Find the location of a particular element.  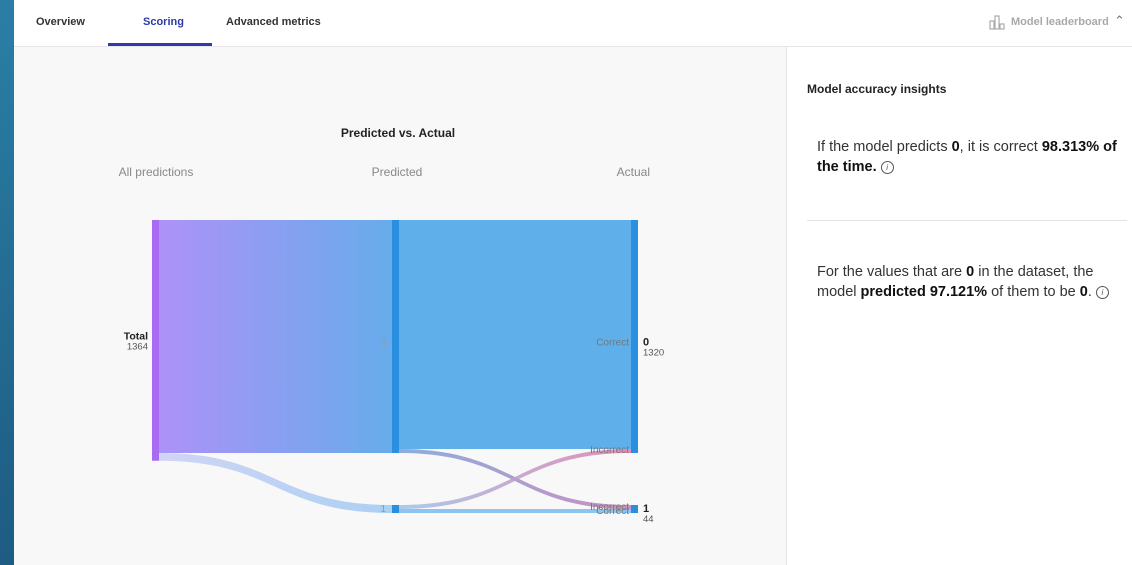

tab-scoring: Scoring is located at coordinates (163, 22).